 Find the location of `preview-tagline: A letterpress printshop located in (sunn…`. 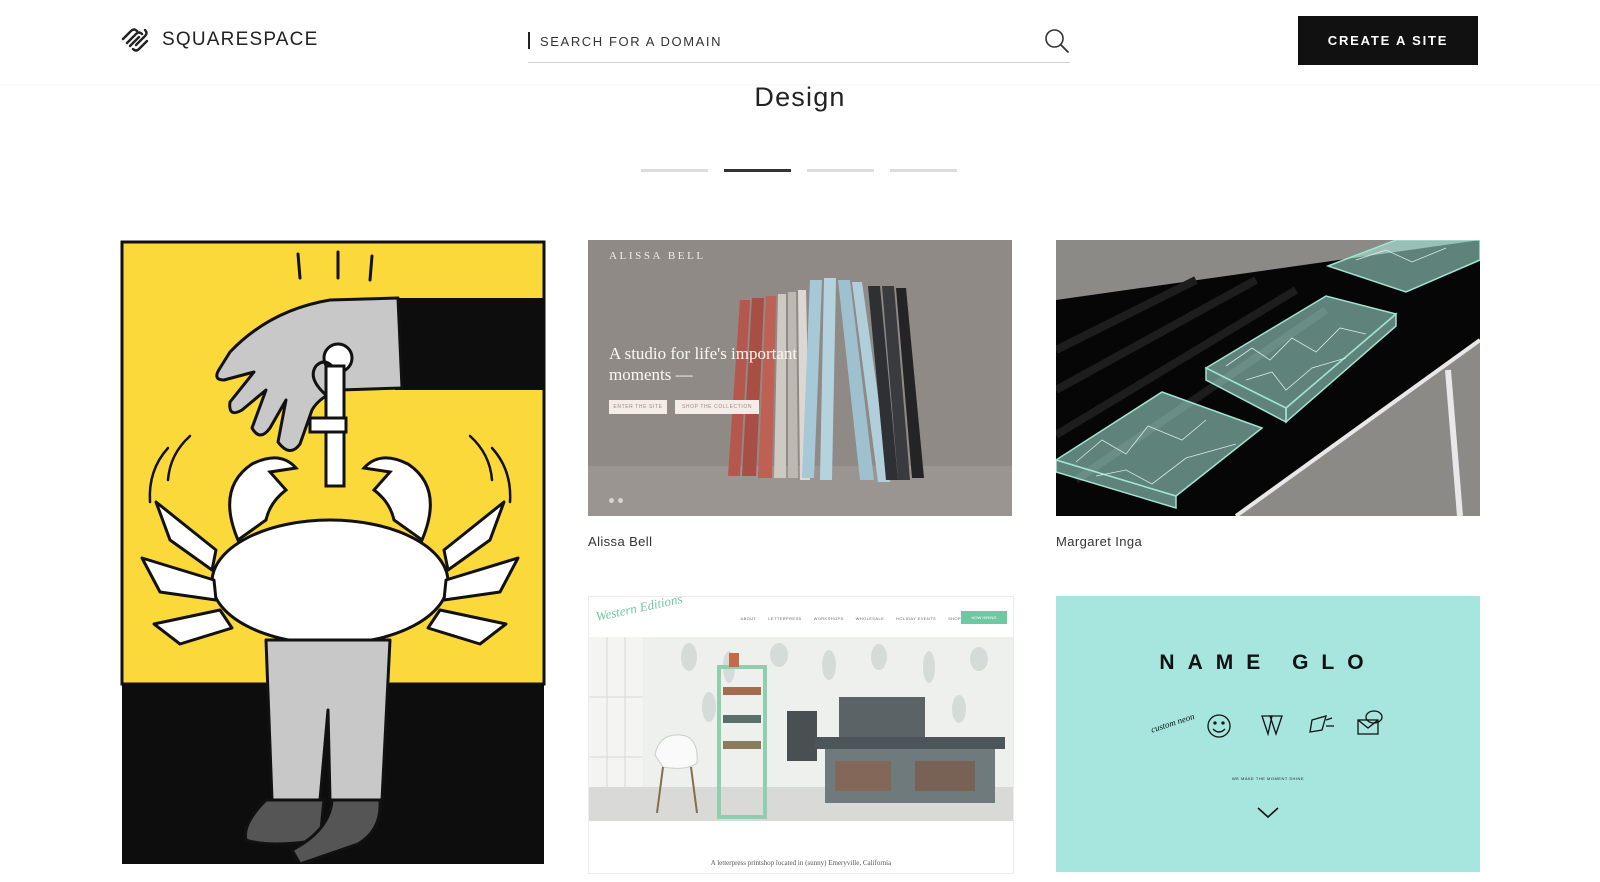

preview-tagline: A letterpress printshop located in (sunn… is located at coordinates (801, 863).